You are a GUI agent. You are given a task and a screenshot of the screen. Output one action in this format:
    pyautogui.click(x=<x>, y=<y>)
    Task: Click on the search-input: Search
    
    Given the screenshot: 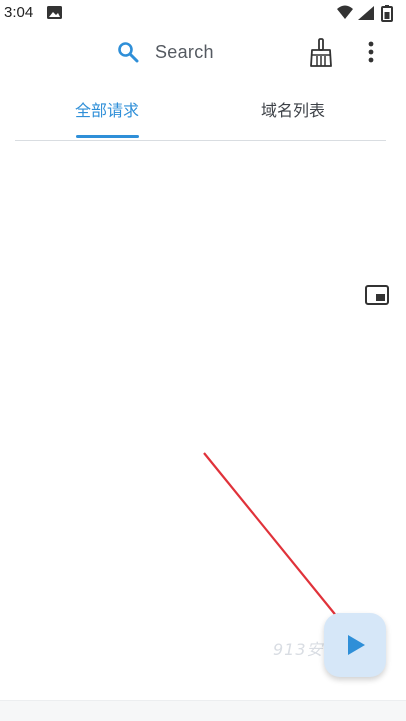 What is the action you would take?
    pyautogui.click(x=184, y=52)
    